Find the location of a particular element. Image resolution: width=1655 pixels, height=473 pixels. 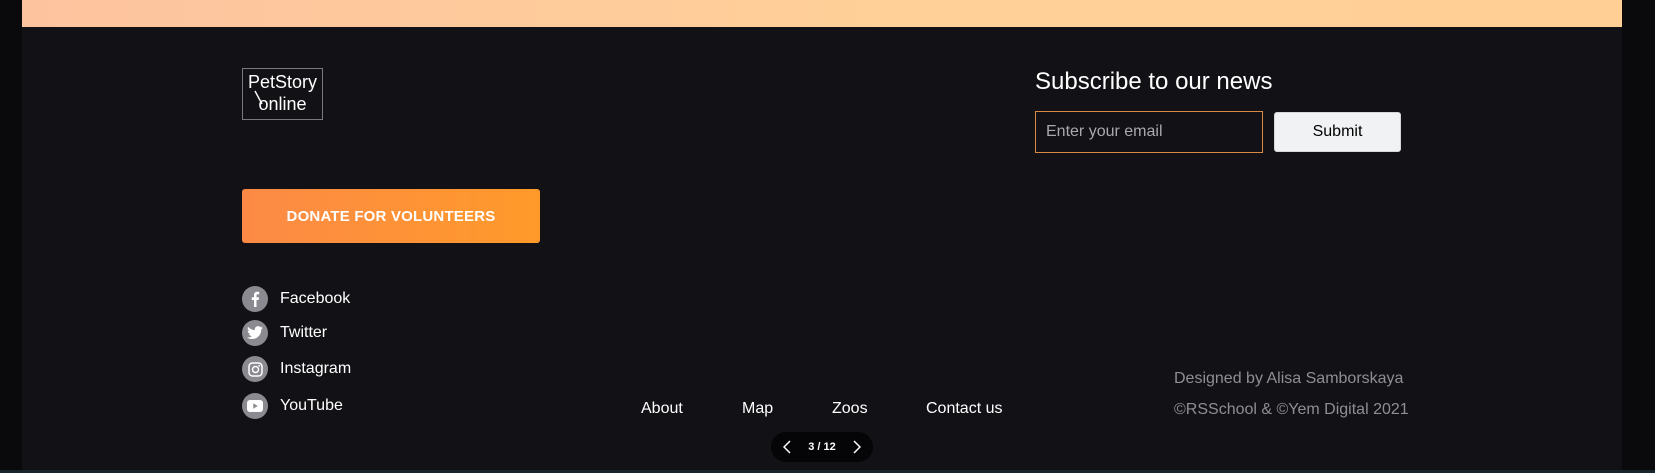

pager-count: 3 / 12 is located at coordinates (822, 447).